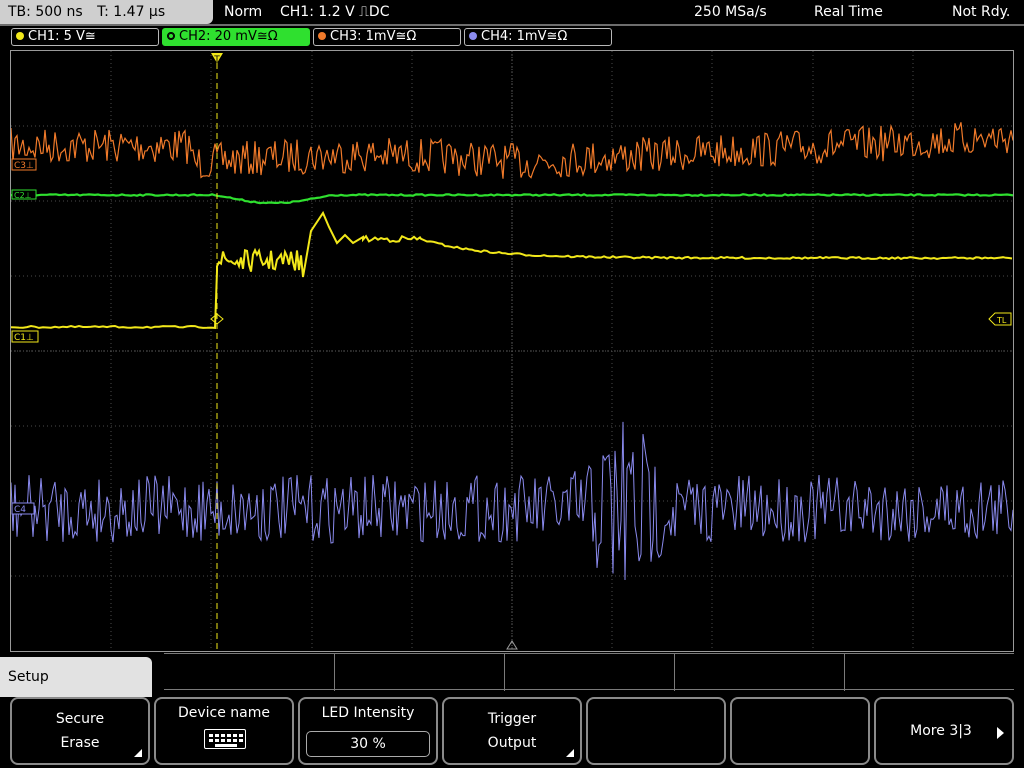 The width and height of the screenshot is (1024, 768). Describe the element at coordinates (20, 36) in the screenshot. I see `ch1-dot-icon` at that location.